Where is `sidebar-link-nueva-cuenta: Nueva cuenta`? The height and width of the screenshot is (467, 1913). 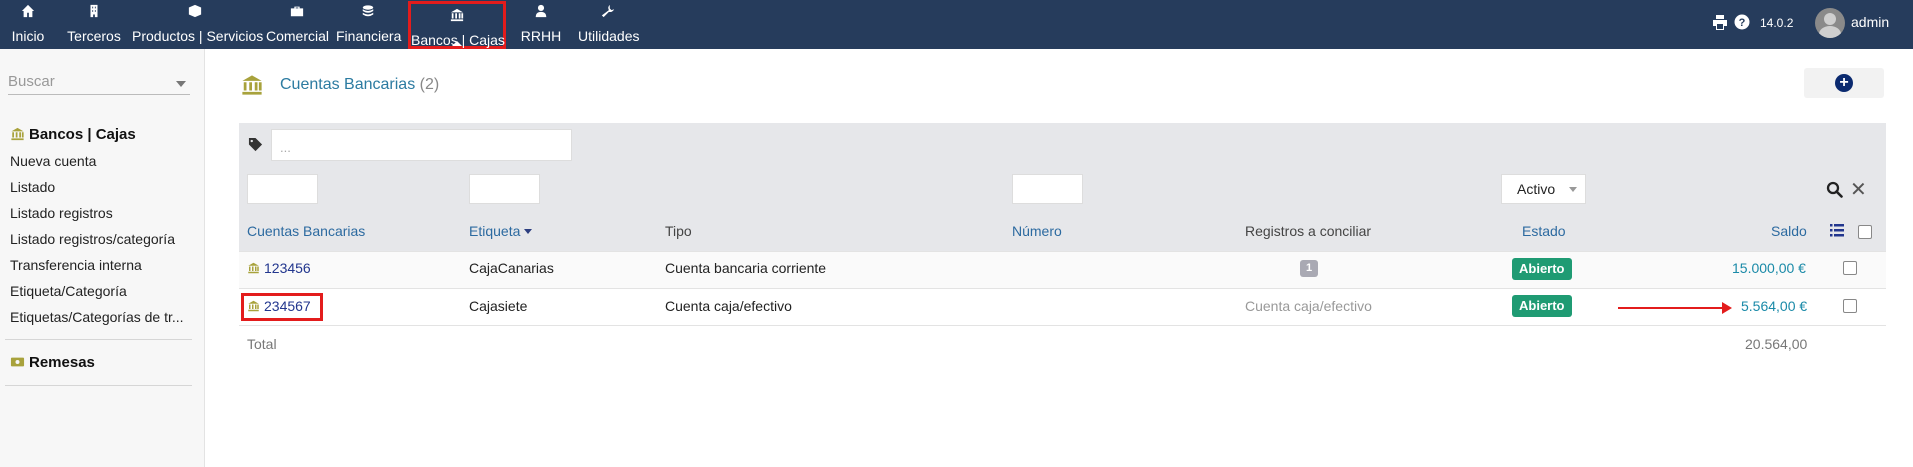 sidebar-link-nueva-cuenta: Nueva cuenta is located at coordinates (102, 161).